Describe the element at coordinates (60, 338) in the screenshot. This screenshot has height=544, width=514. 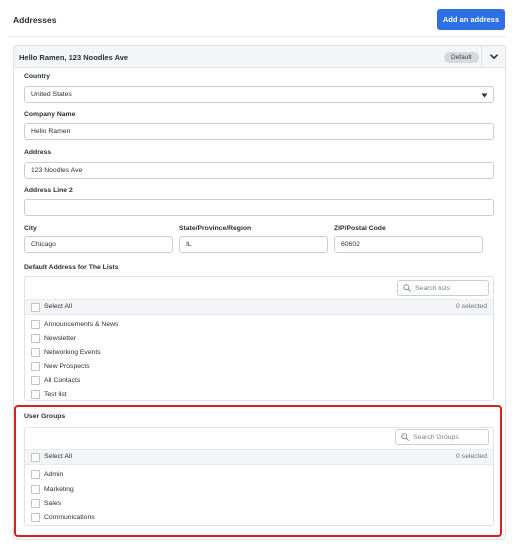
I see `list-item: Newsletter` at that location.